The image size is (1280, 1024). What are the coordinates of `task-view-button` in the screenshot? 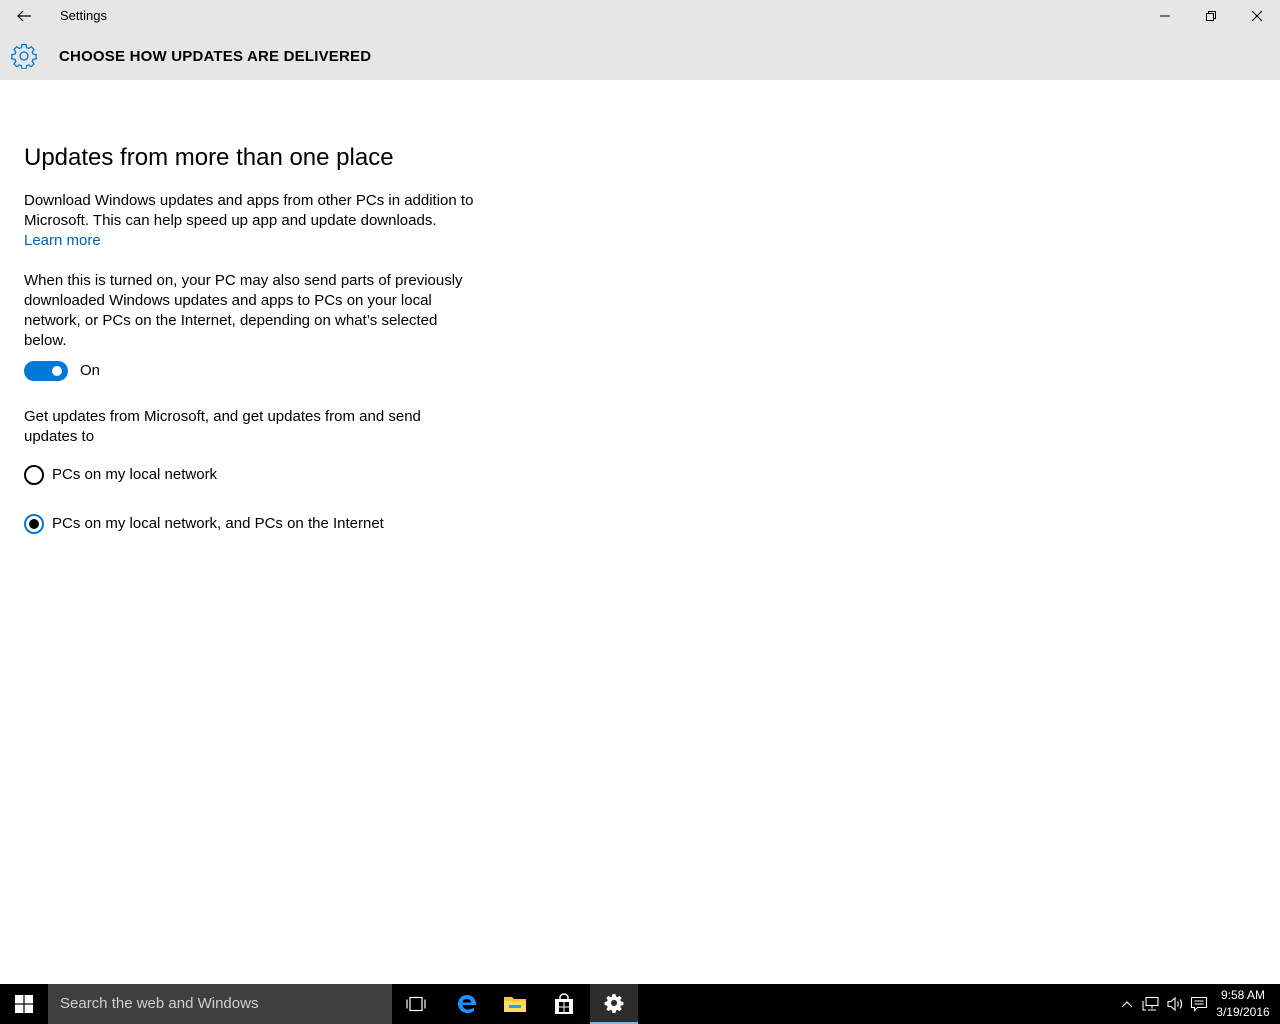 It's located at (416, 1004).